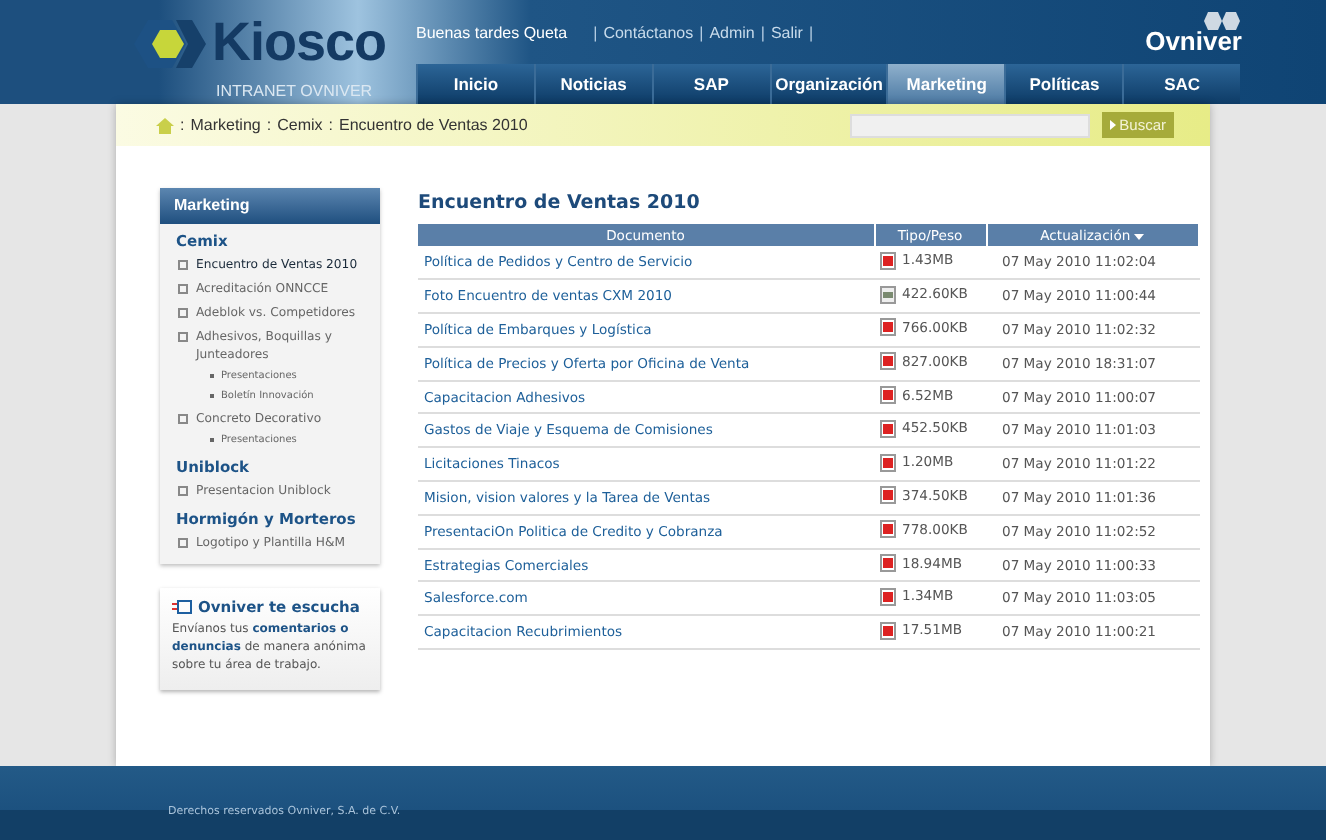  What do you see at coordinates (270, 206) in the screenshot?
I see `sidebar-title: Marketing` at bounding box center [270, 206].